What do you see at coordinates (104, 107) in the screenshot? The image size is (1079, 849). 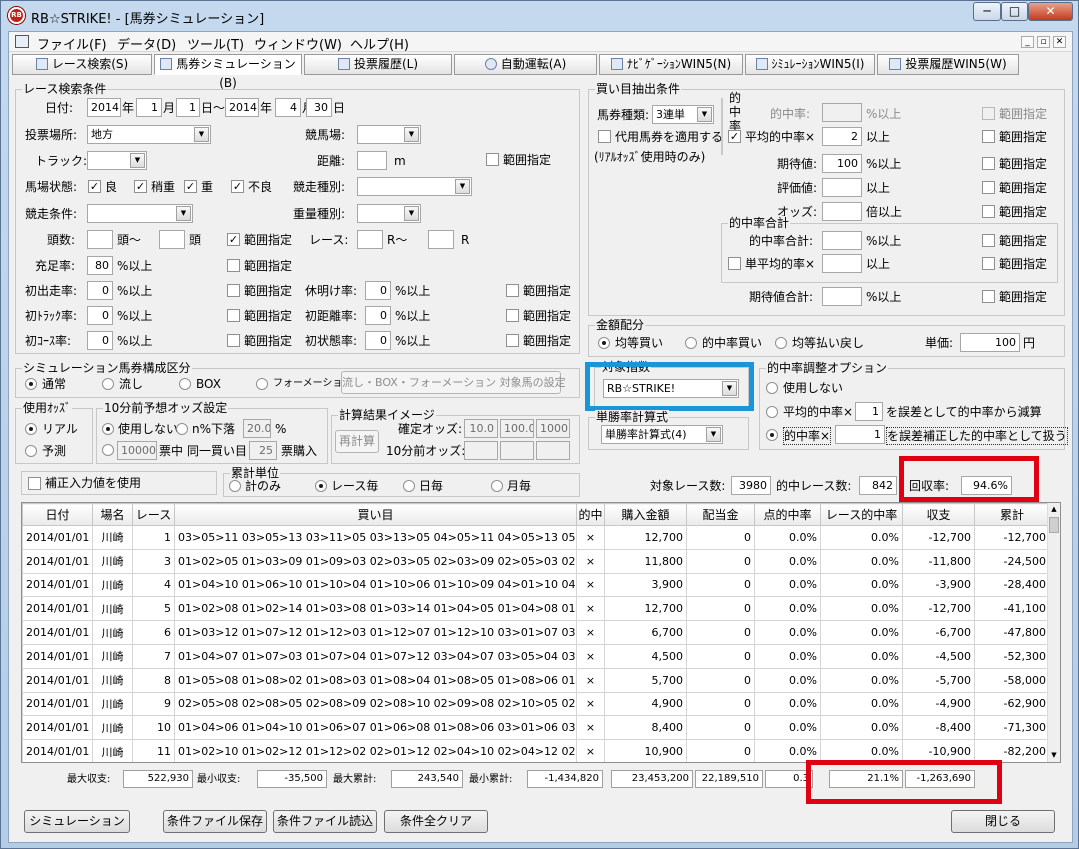 I see `year-from-field: 2014` at bounding box center [104, 107].